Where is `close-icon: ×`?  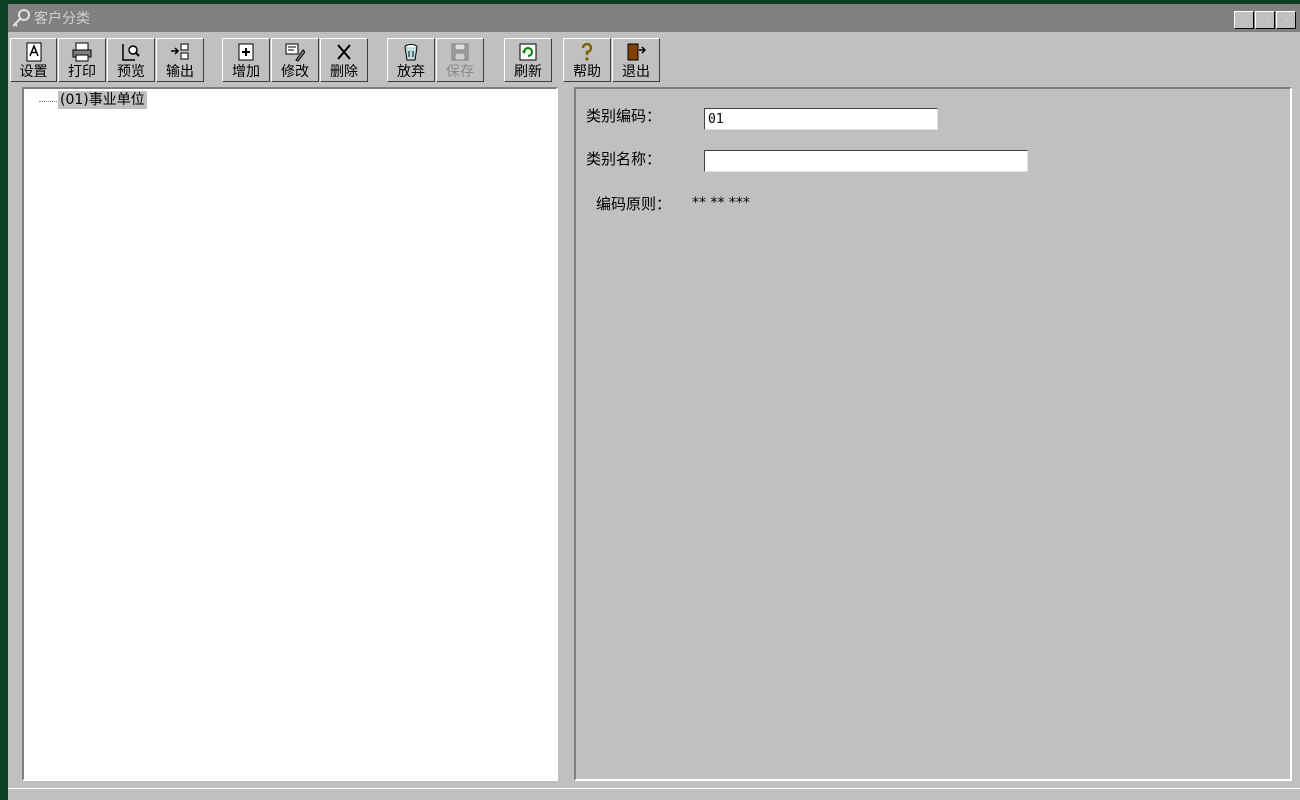 close-icon: × is located at coordinates (1286, 20).